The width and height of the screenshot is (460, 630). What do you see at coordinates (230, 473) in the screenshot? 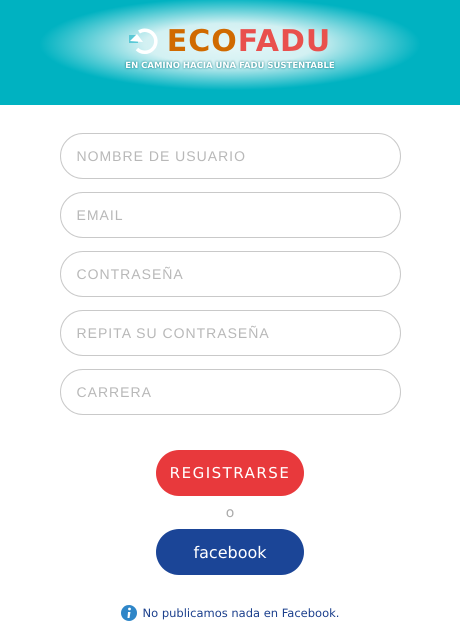
I see `register-button: REGISTRARSE` at bounding box center [230, 473].